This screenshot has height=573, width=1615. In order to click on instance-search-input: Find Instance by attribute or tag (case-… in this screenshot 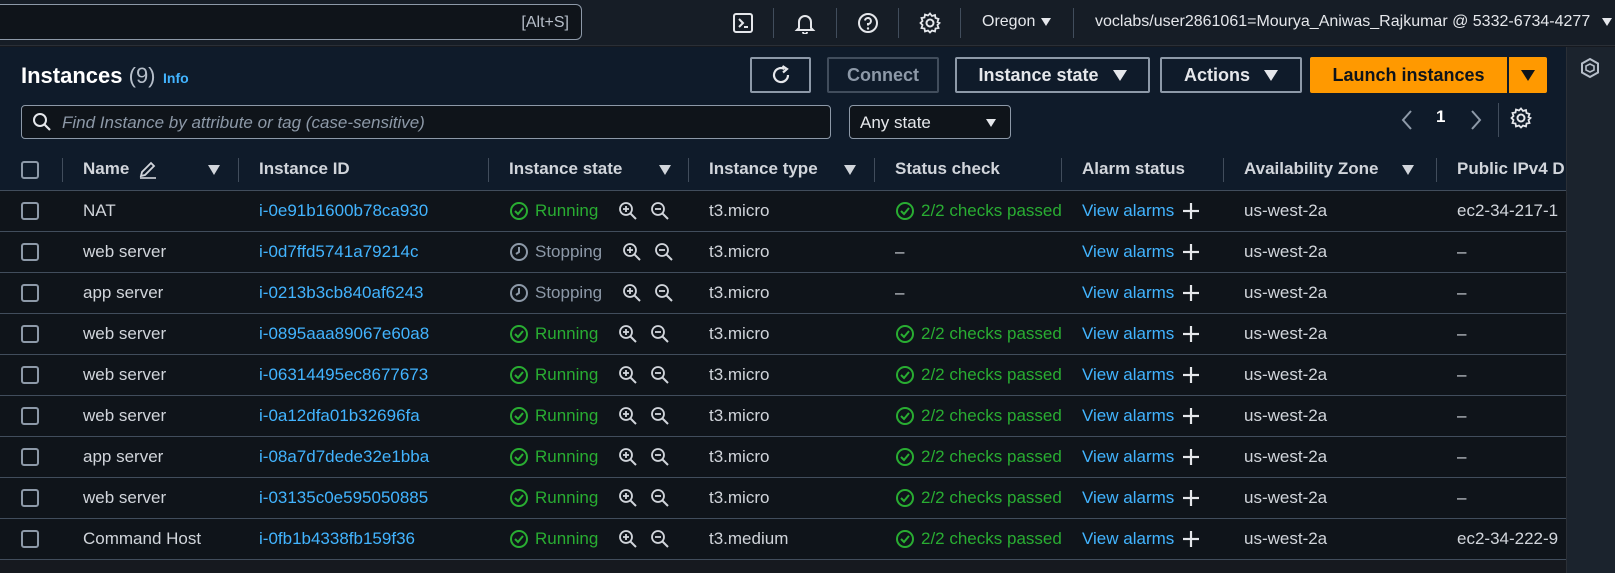, I will do `click(426, 122)`.